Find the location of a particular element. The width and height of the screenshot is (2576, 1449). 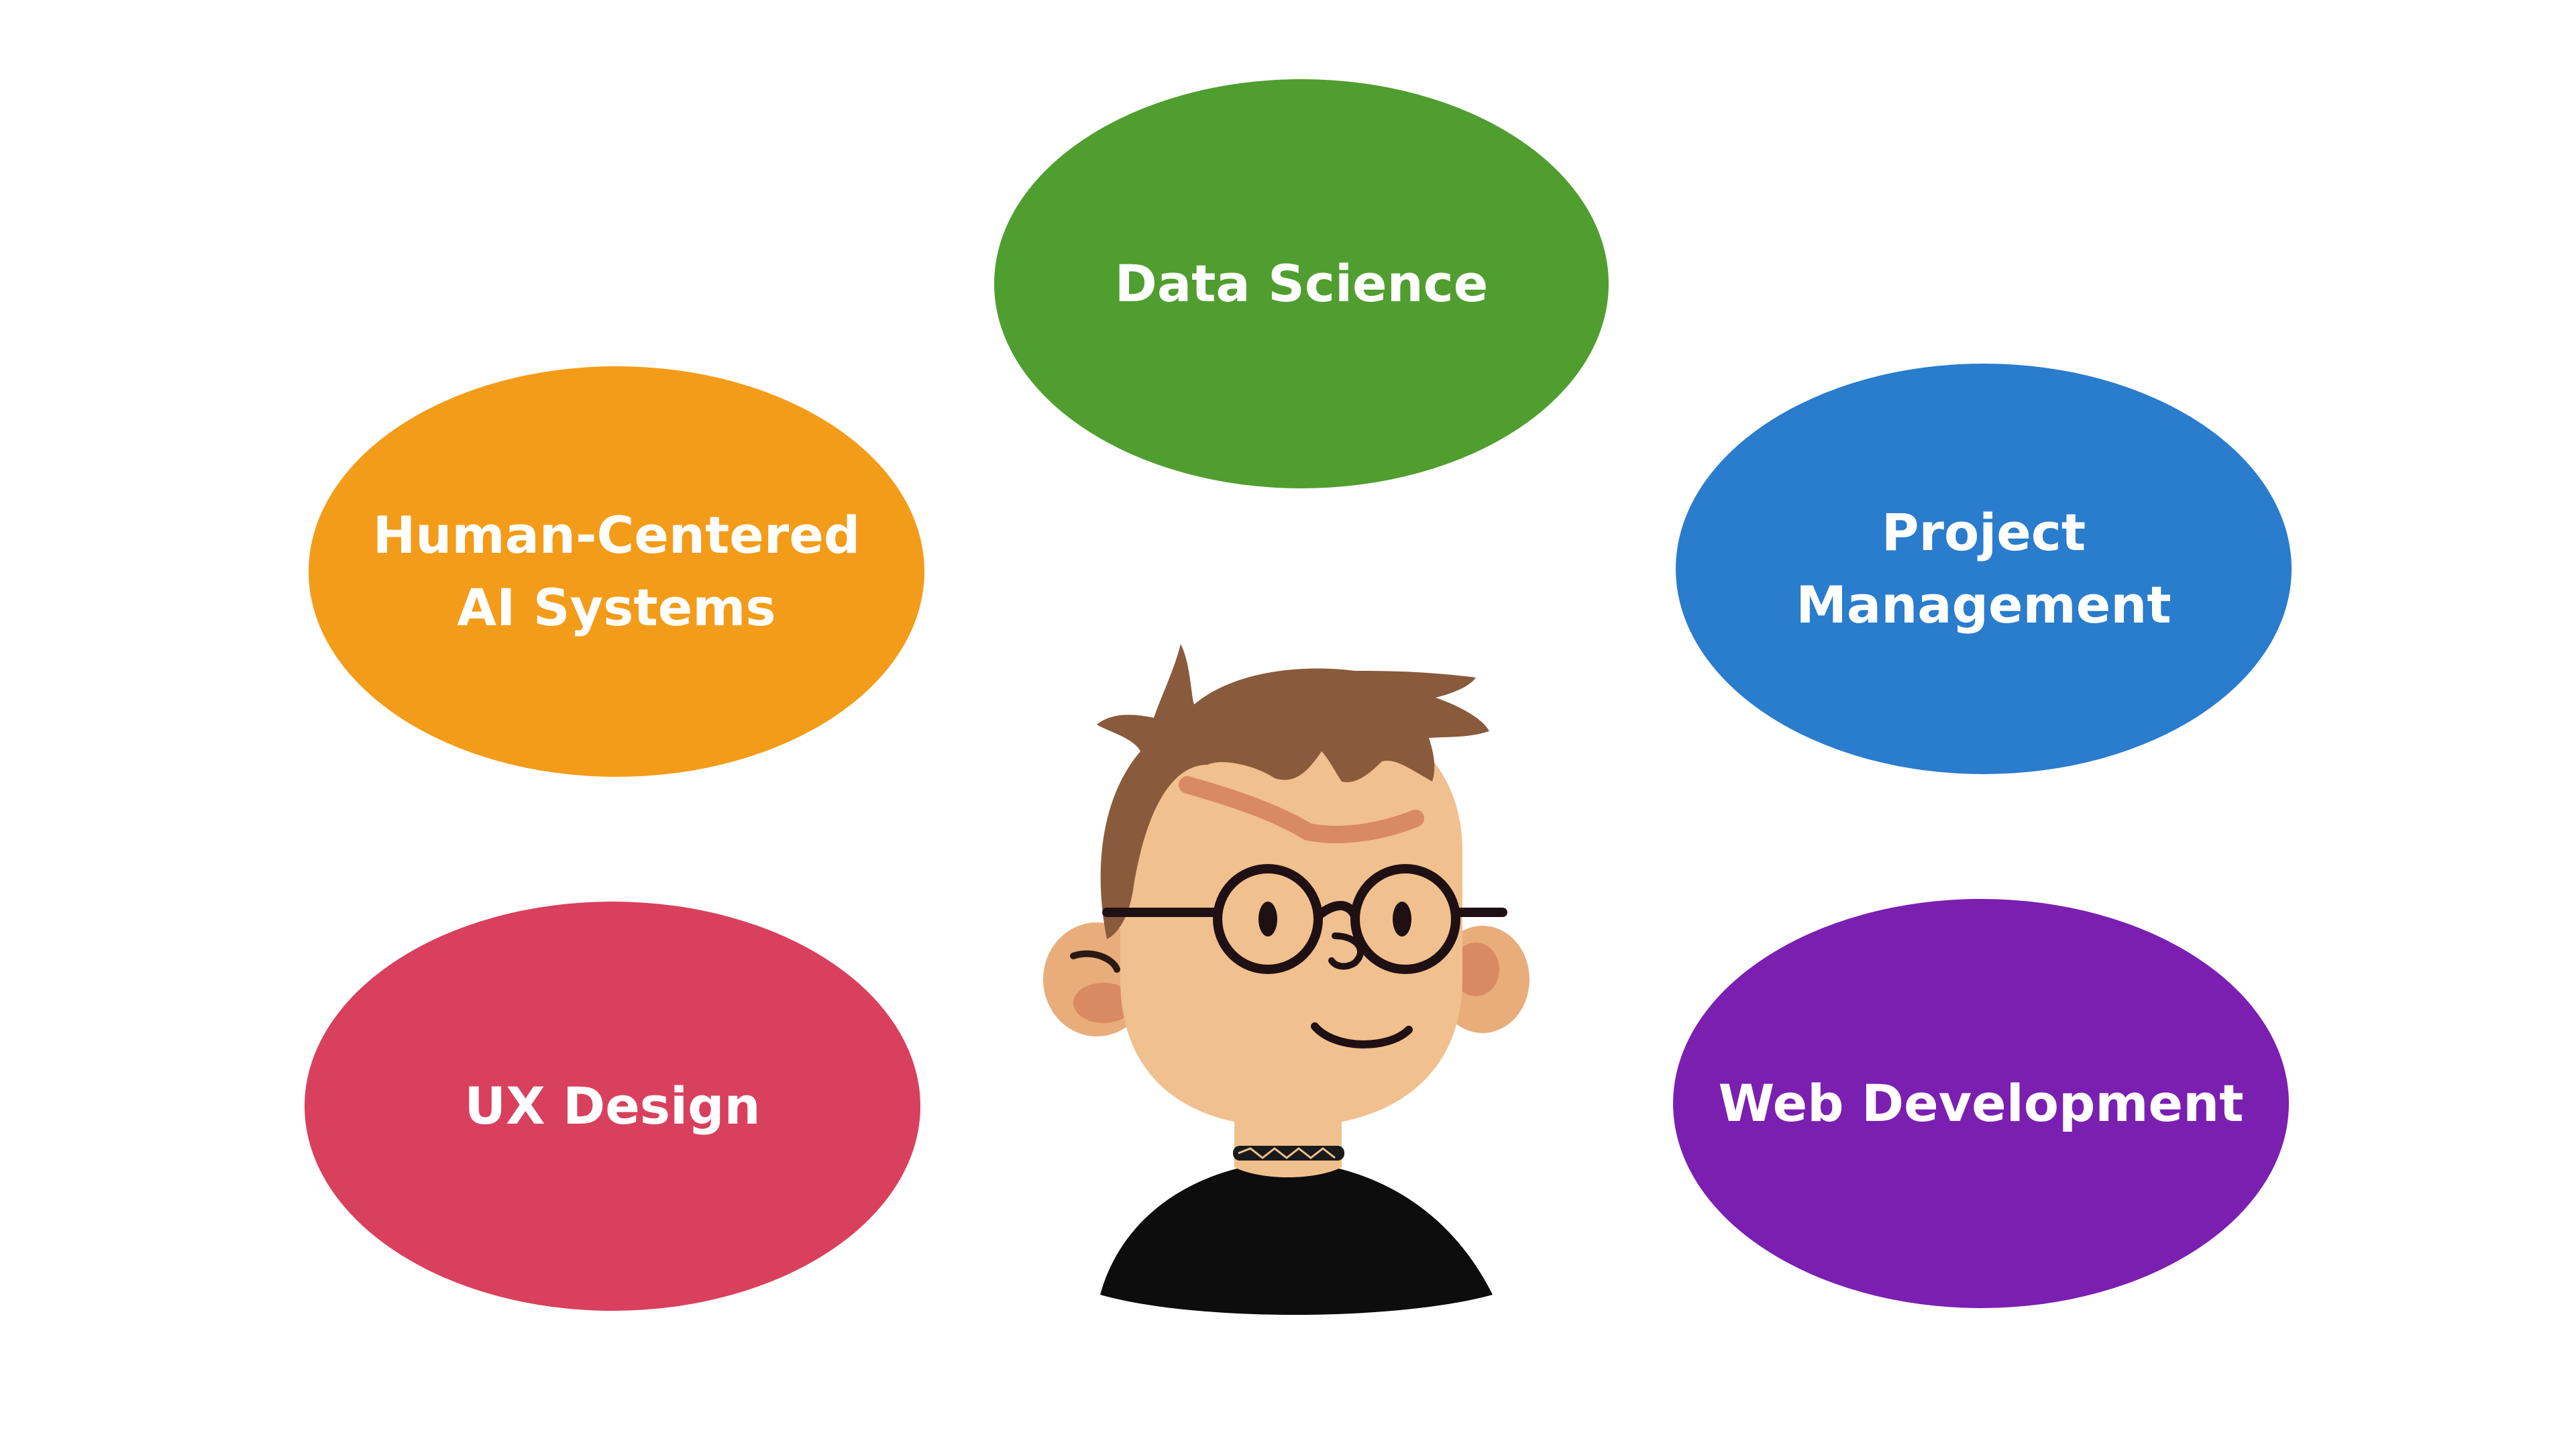

topic-ux-design: UX Design is located at coordinates (612, 1106).